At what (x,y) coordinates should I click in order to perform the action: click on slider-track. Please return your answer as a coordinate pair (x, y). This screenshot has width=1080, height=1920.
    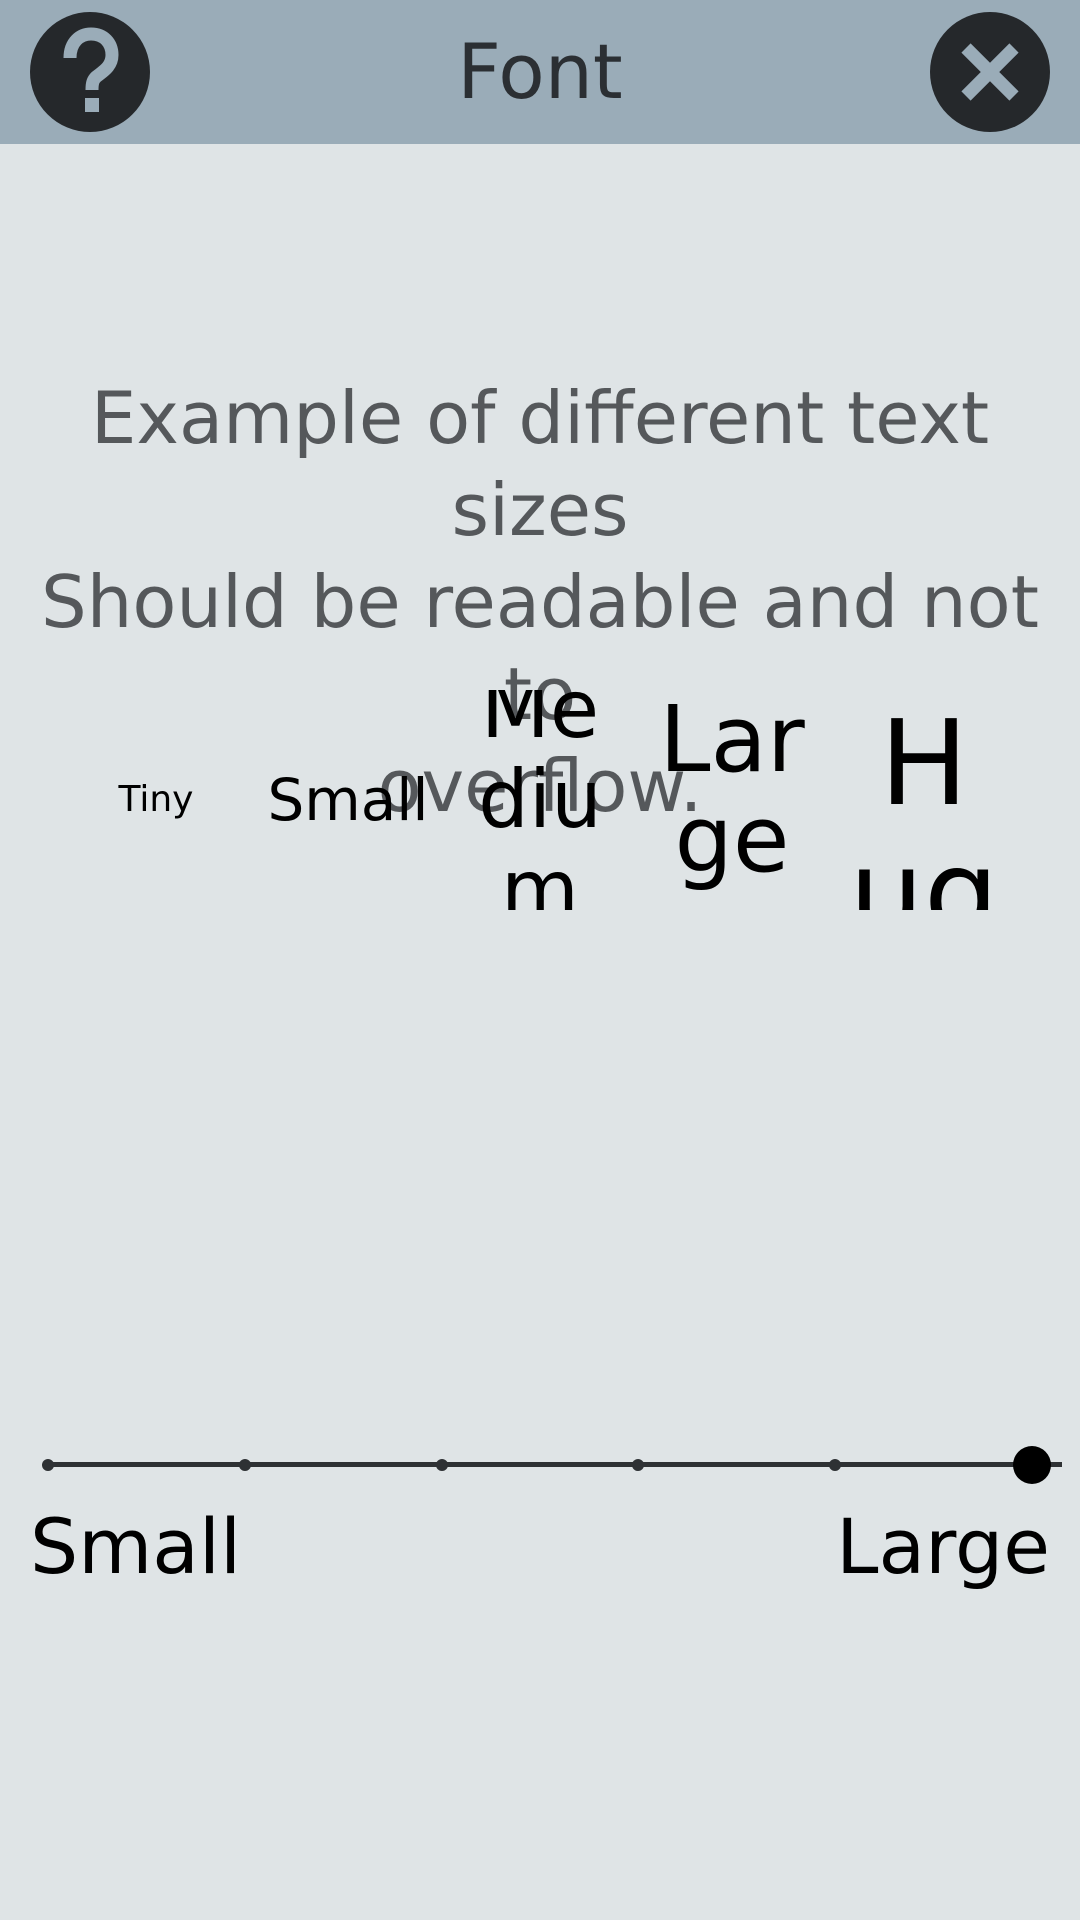
    Looking at the image, I should click on (555, 1464).